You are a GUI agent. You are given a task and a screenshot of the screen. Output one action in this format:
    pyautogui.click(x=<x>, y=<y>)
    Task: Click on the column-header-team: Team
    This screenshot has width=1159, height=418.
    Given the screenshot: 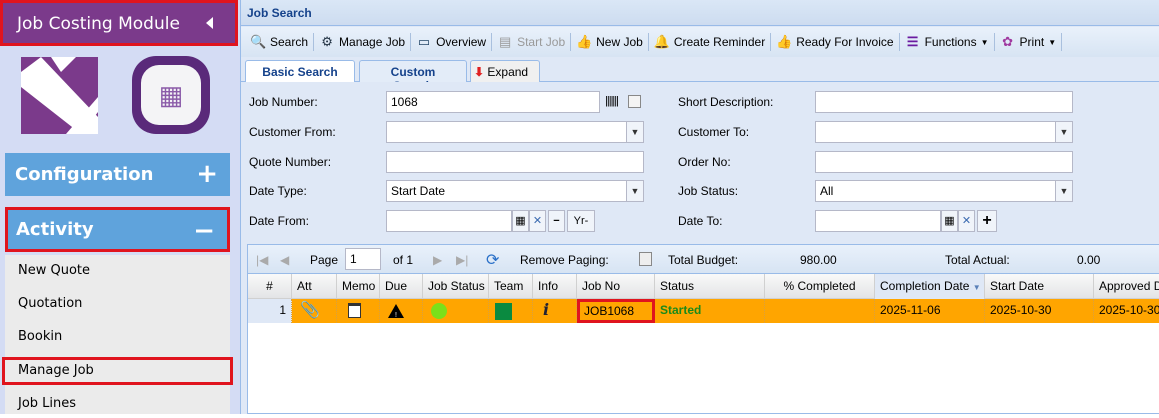 What is the action you would take?
    pyautogui.click(x=511, y=286)
    